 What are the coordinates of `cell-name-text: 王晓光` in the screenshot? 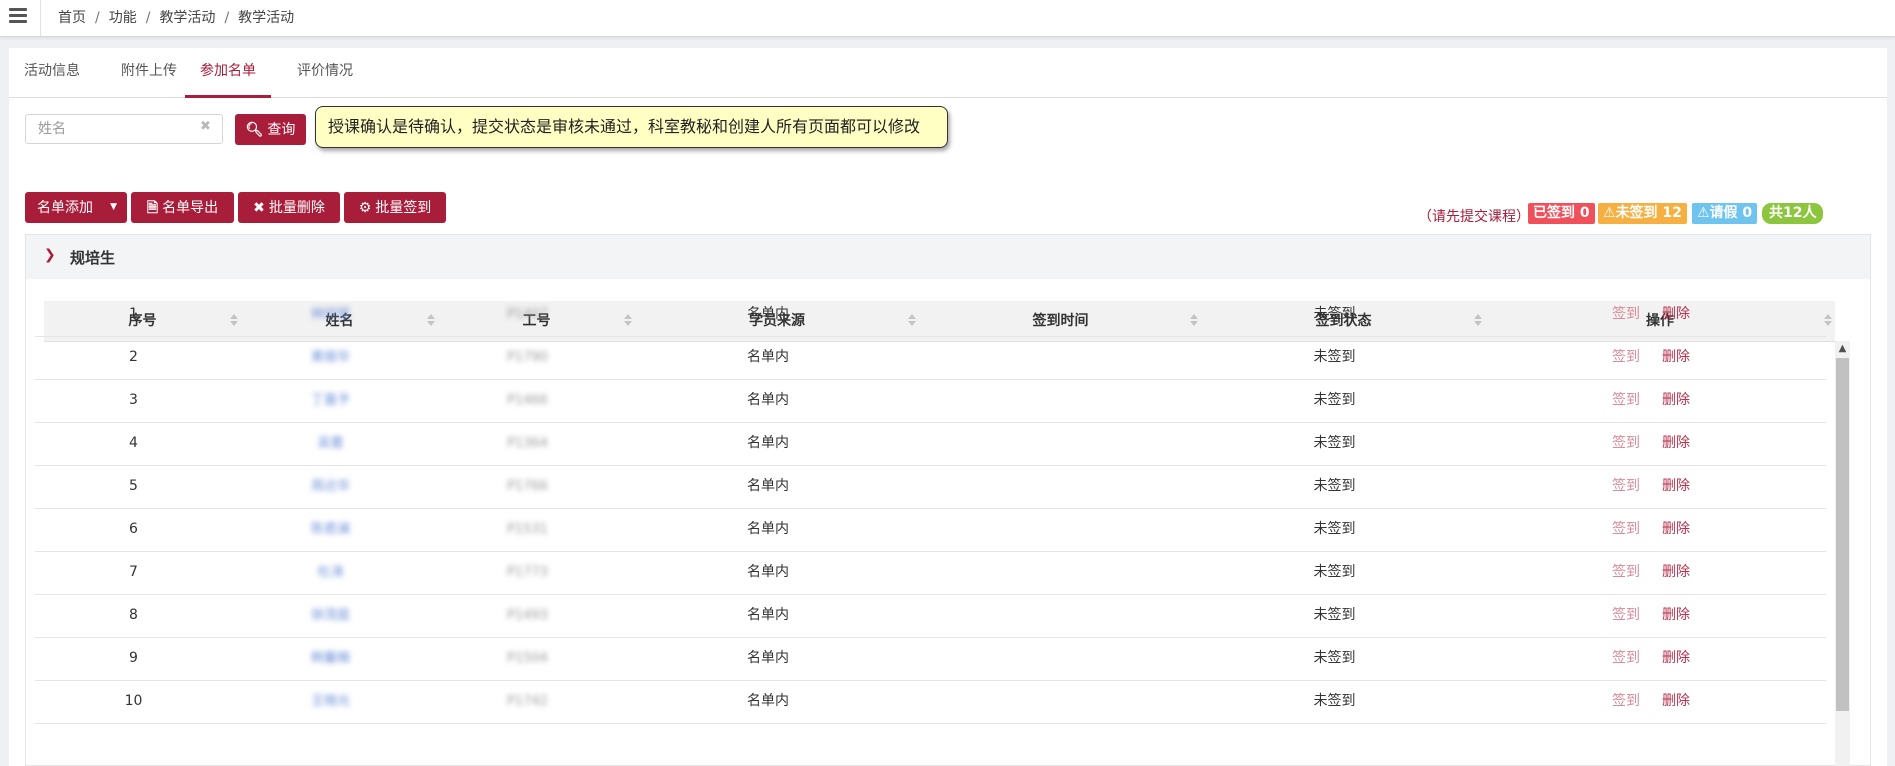 It's located at (330, 701).